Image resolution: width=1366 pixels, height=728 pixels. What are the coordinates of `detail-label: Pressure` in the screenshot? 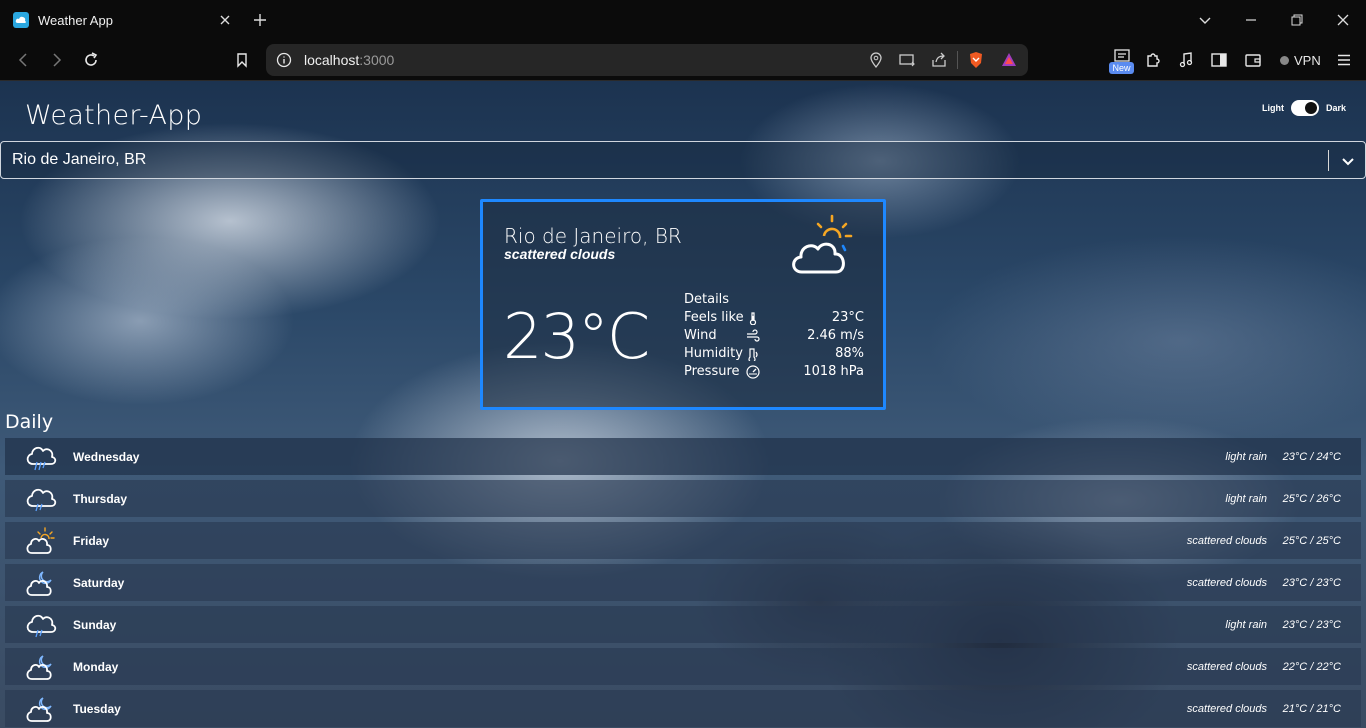 It's located at (712, 371).